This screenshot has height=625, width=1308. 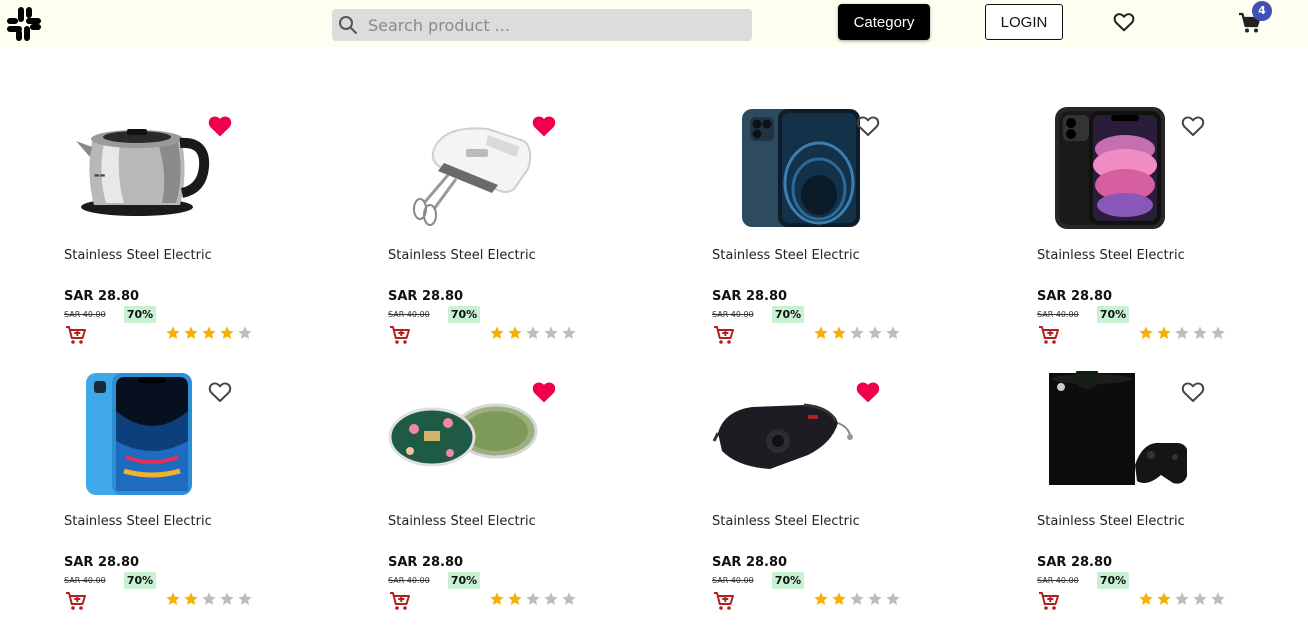 I want to click on wishlist-heart-icon, so click(x=1124, y=22).